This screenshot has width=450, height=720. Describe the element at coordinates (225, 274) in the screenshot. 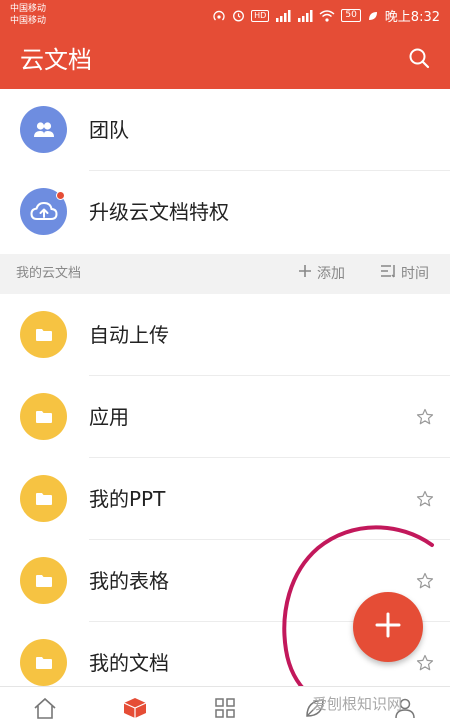

I see `section-header: 我的云文档 添加 时间` at that location.